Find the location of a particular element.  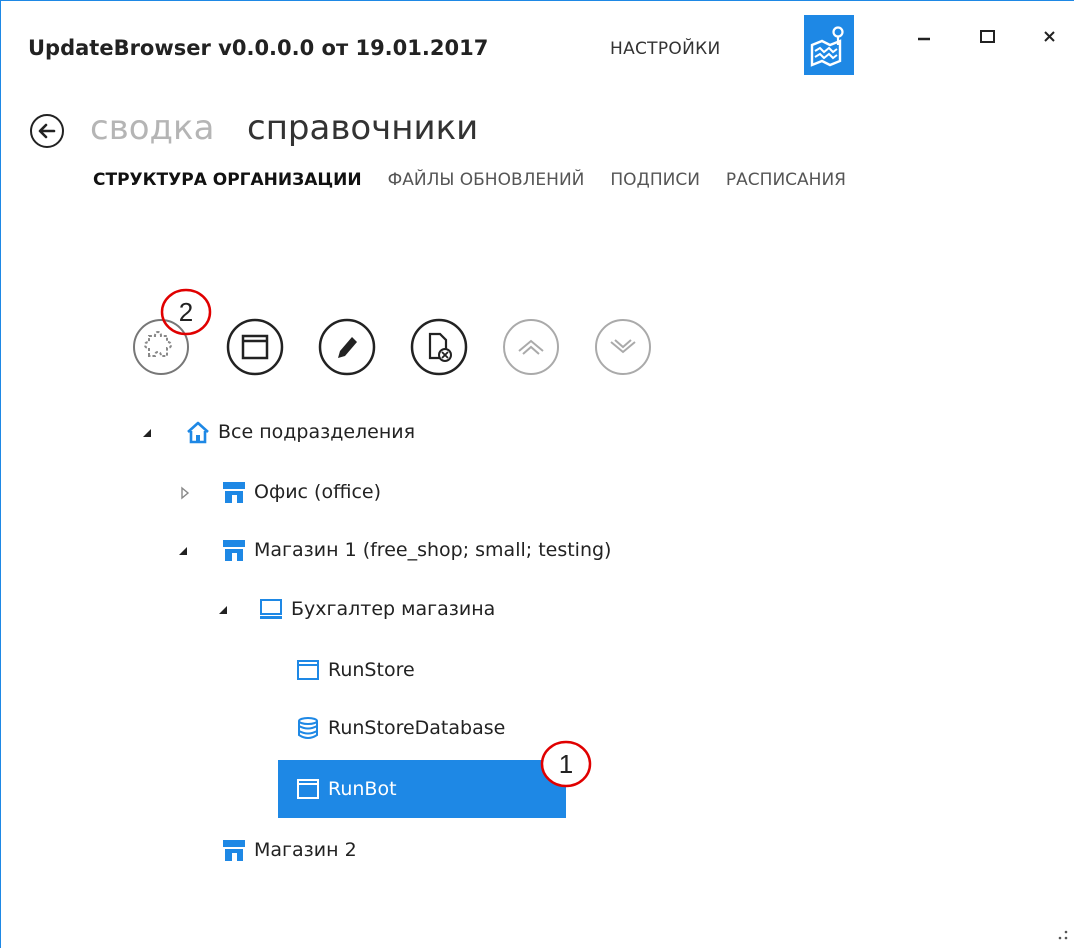

annotation-1: 1 is located at coordinates (566, 764).